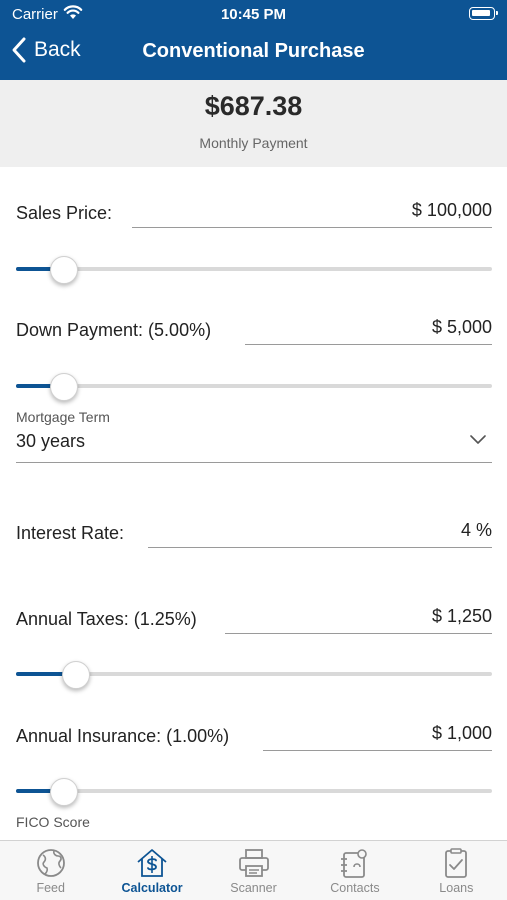  I want to click on interest-rate-label: Interest Rate:, so click(70, 533).